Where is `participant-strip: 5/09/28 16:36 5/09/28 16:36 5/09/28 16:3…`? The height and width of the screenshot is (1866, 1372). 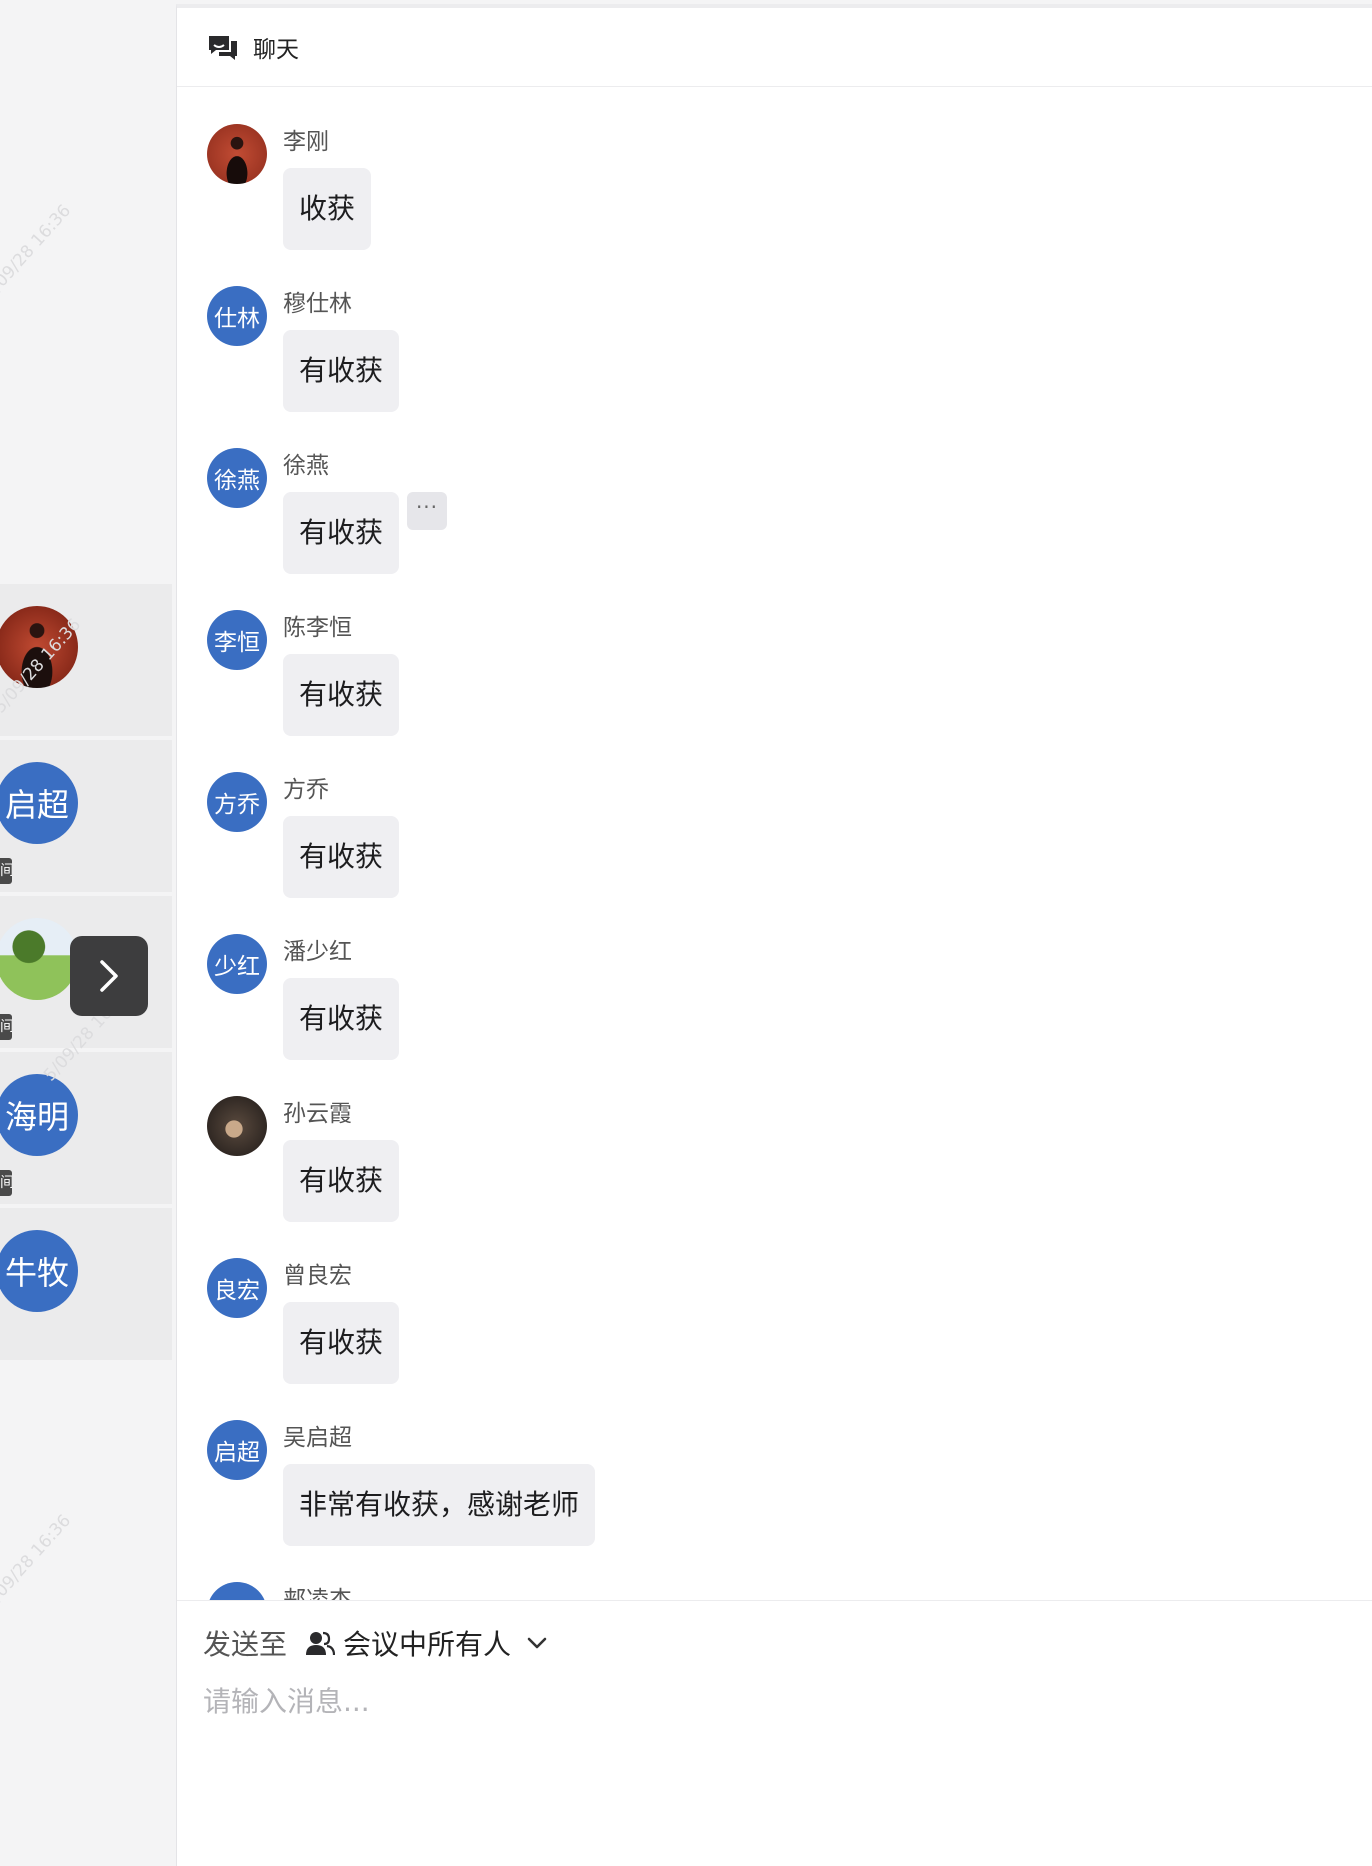
participant-strip: 5/09/28 16:36 5/09/28 16:36 5/09/28 16:3… is located at coordinates (88, 931).